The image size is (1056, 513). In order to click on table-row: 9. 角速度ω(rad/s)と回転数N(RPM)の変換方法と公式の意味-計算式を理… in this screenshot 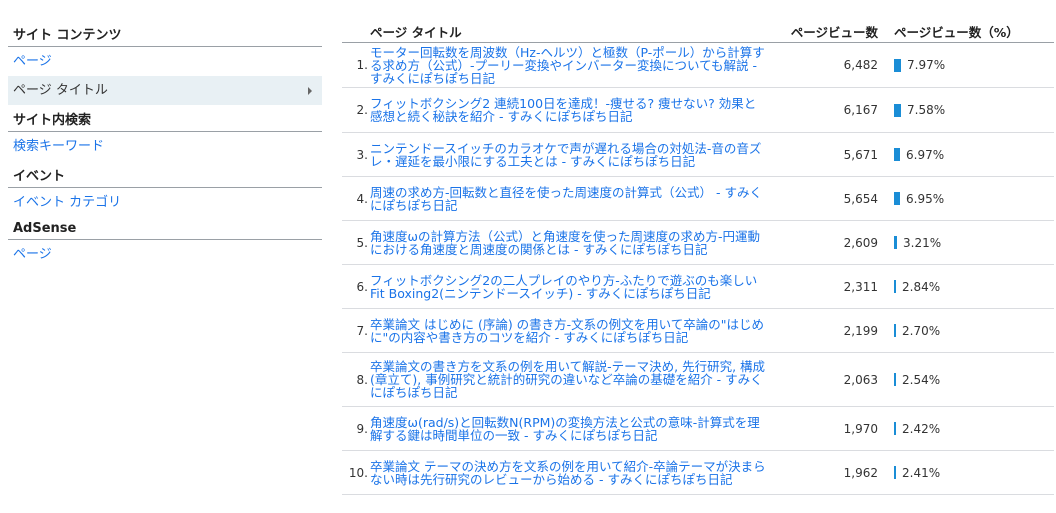, I will do `click(698, 429)`.